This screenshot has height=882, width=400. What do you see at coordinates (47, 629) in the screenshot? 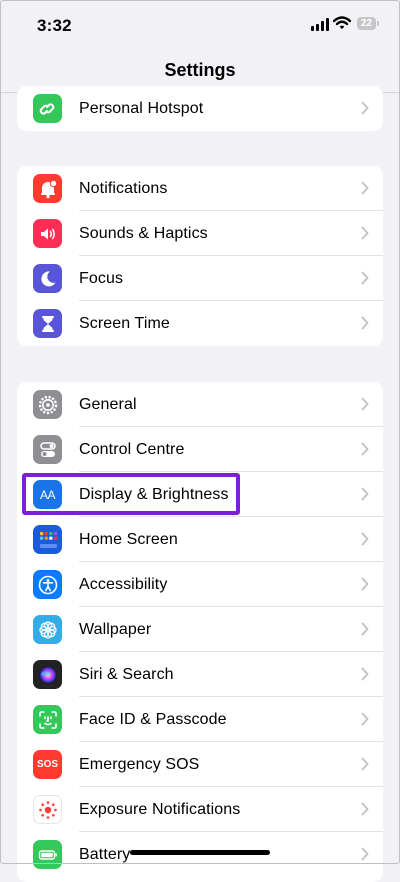
I see `wallpaper-flower-icon` at bounding box center [47, 629].